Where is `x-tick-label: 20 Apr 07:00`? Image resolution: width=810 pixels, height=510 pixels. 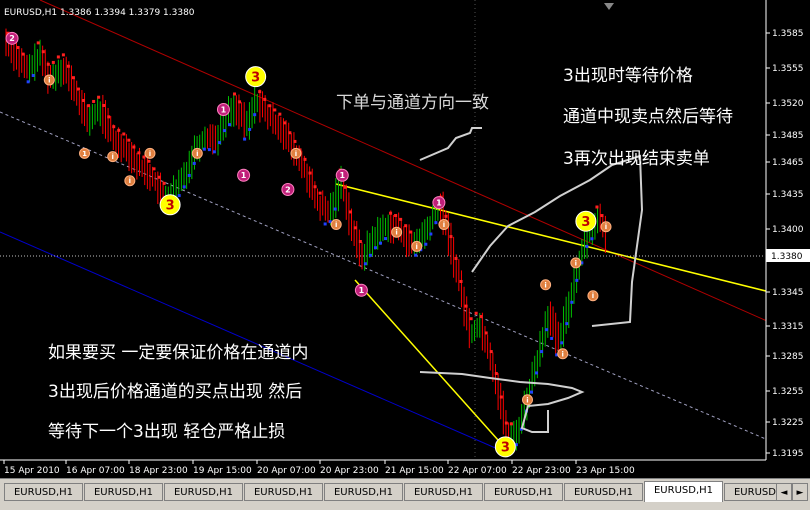
x-tick-label: 20 Apr 07:00 is located at coordinates (286, 471).